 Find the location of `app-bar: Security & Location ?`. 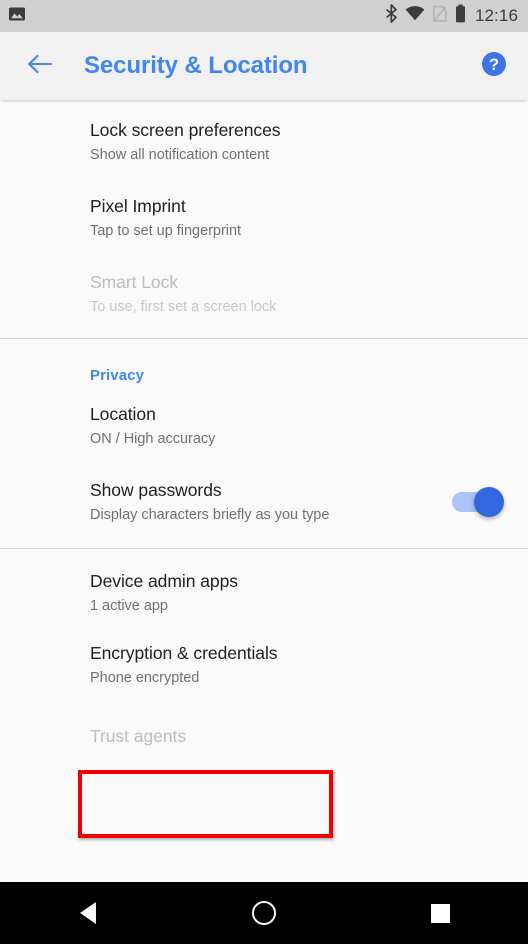

app-bar: Security & Location ? is located at coordinates (264, 66).